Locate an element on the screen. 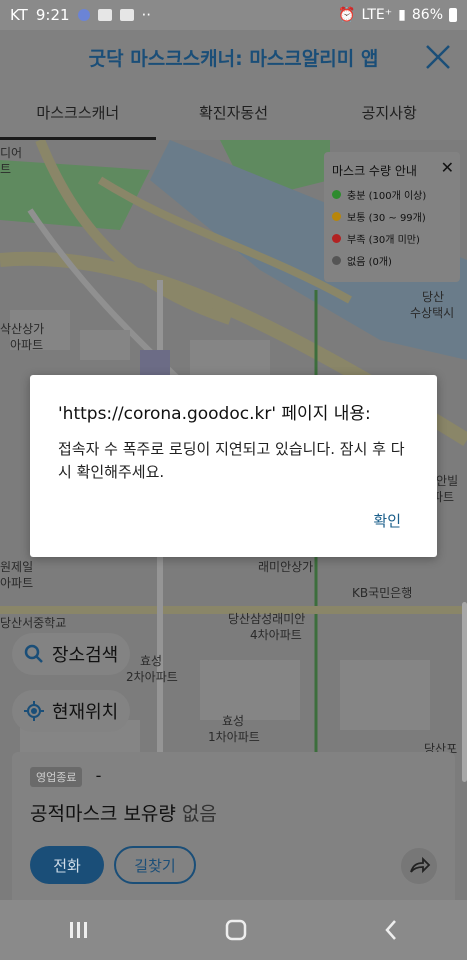 The image size is (467, 960). alarm-icon: ⏰ is located at coordinates (347, 15).